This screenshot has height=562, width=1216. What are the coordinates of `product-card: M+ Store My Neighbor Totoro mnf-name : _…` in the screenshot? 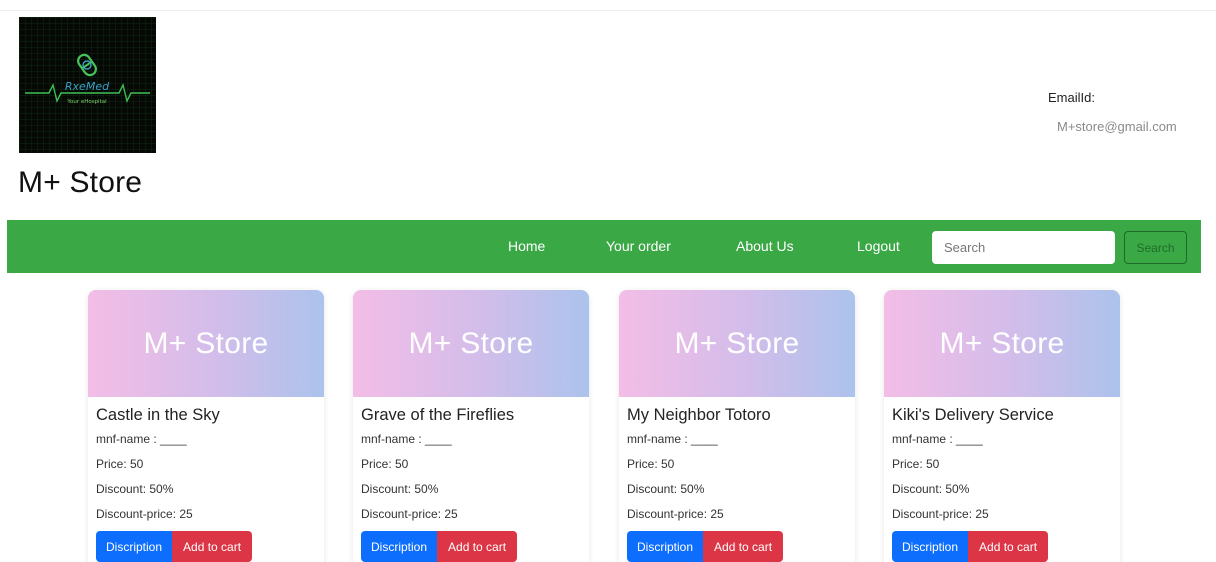 It's located at (737, 426).